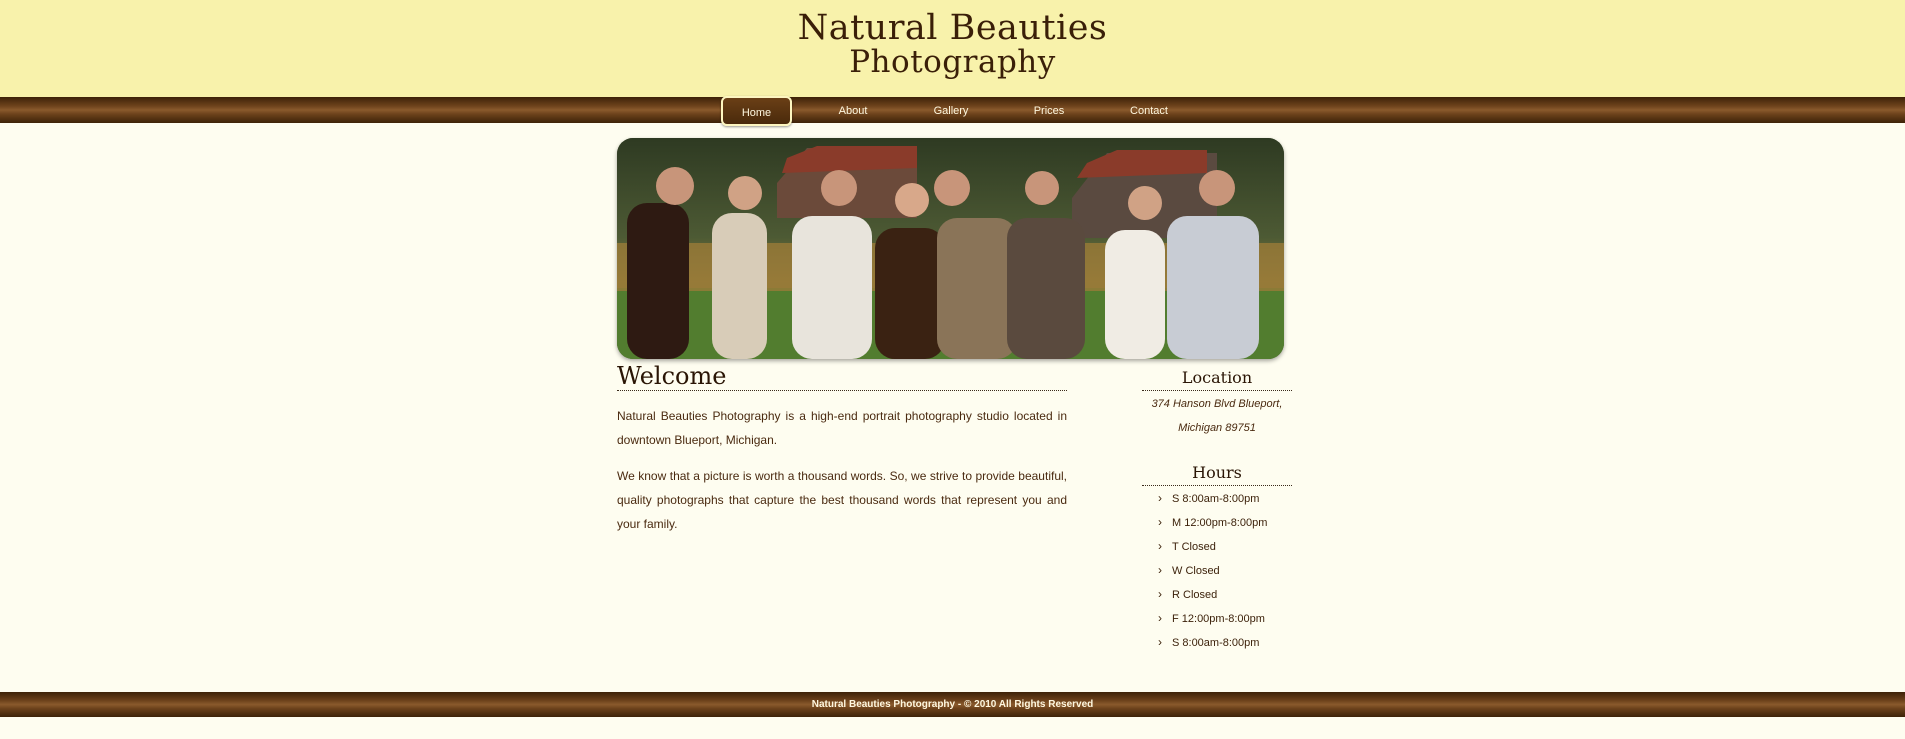  Describe the element at coordinates (1217, 377) in the screenshot. I see `location-heading: Location` at that location.